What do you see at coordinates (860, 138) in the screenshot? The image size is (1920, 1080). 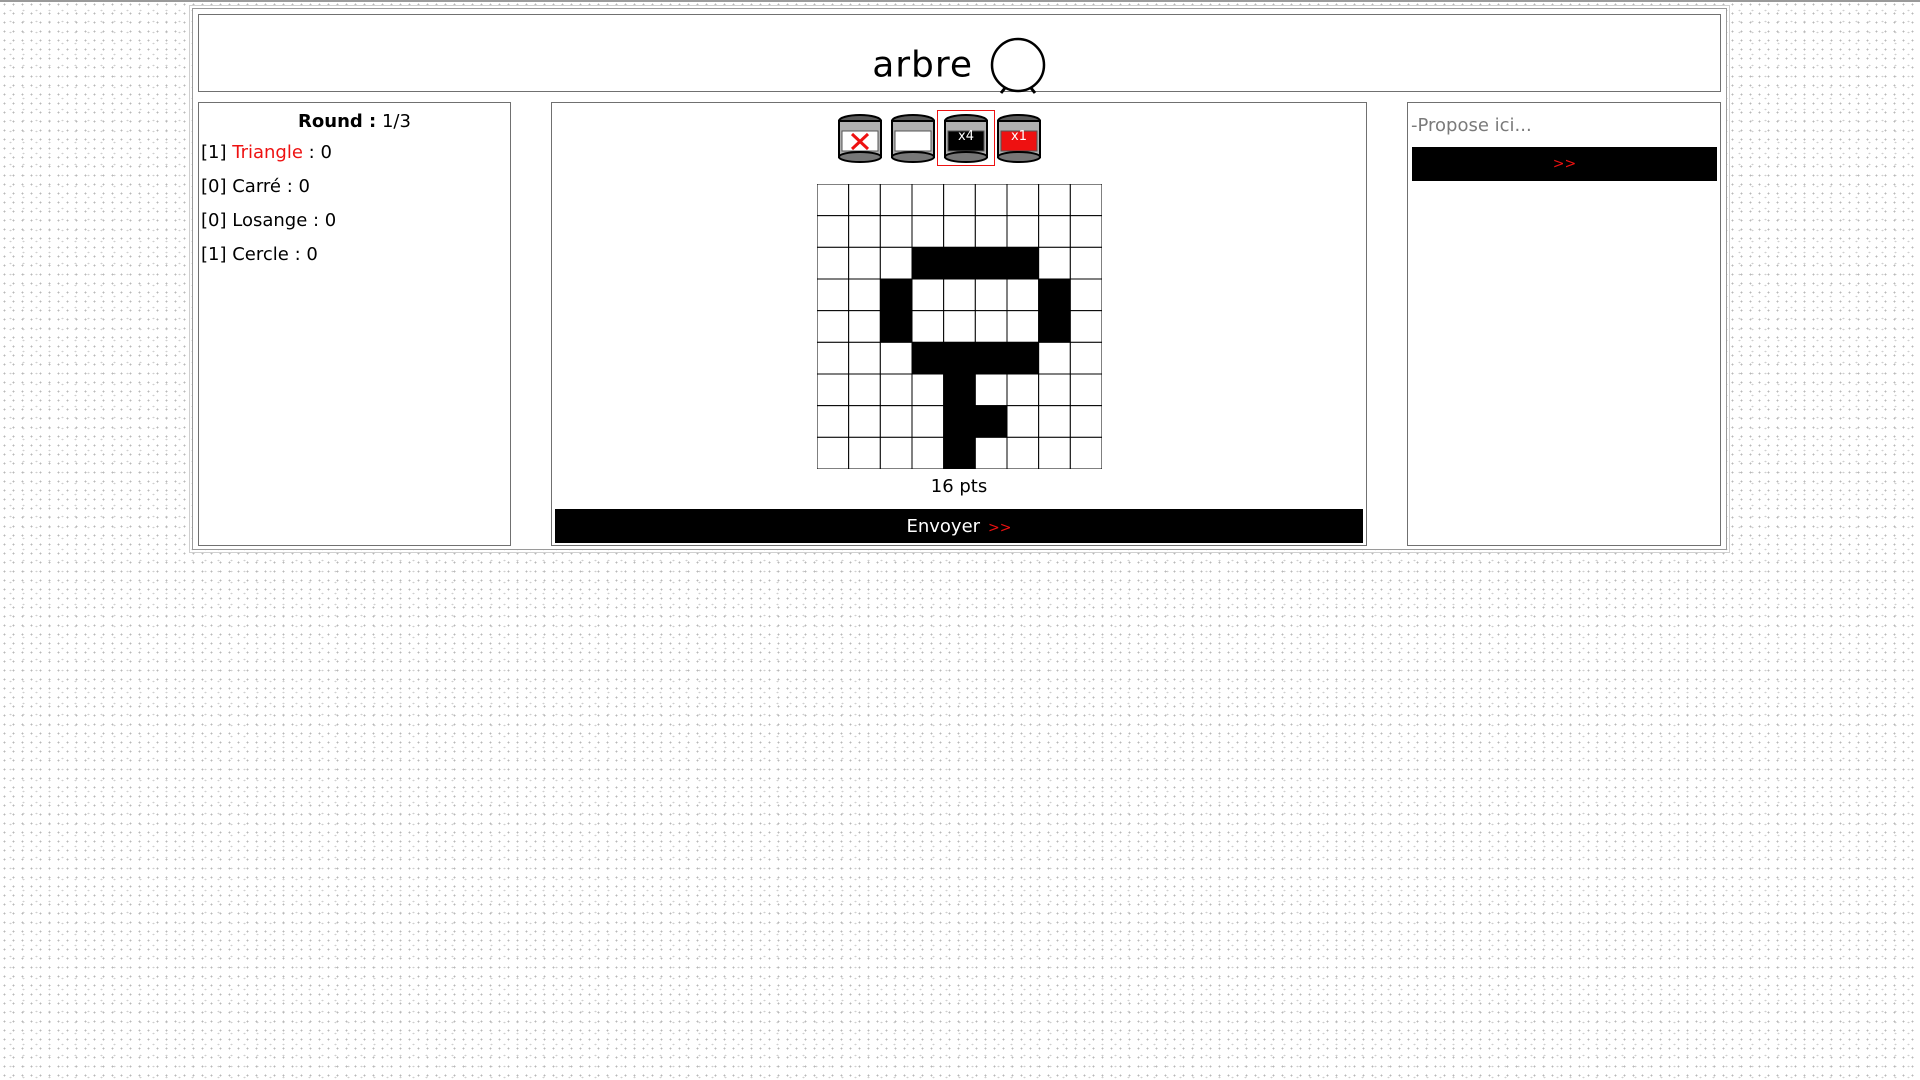 I see `eraser-bucket-icon` at bounding box center [860, 138].